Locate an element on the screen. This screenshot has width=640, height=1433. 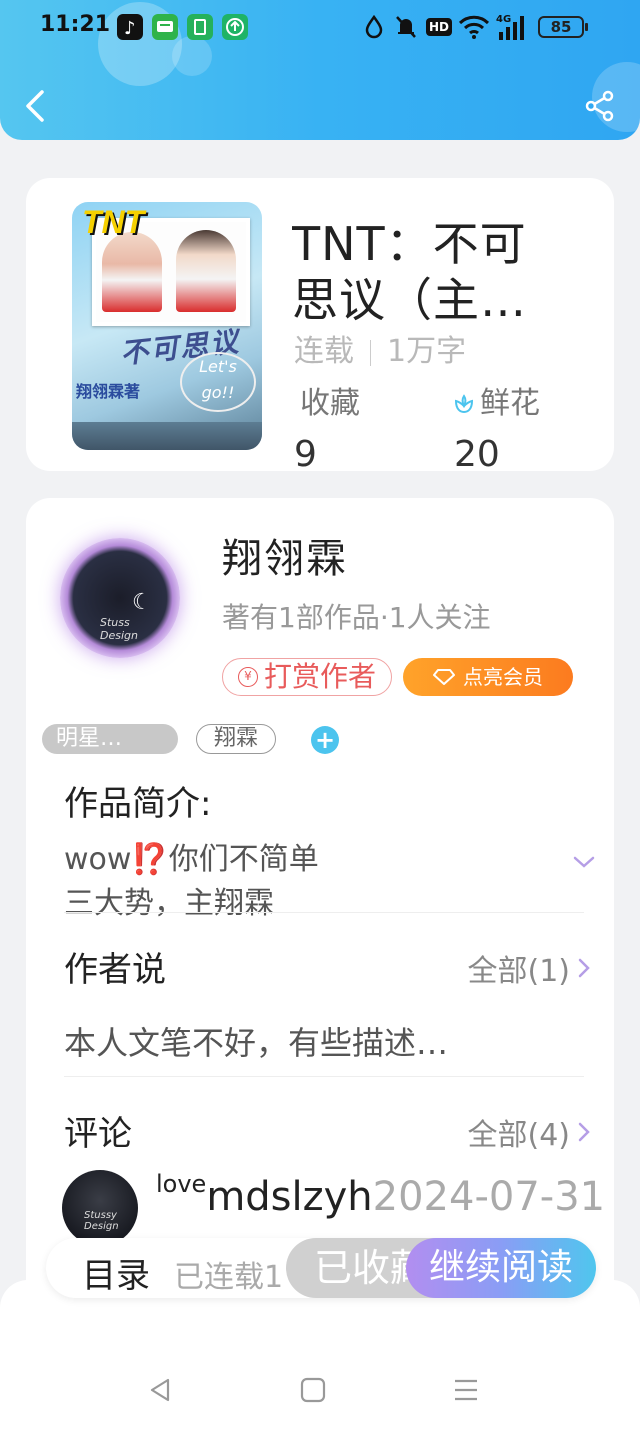
yen-icon: ¥ is located at coordinates (247, 677).